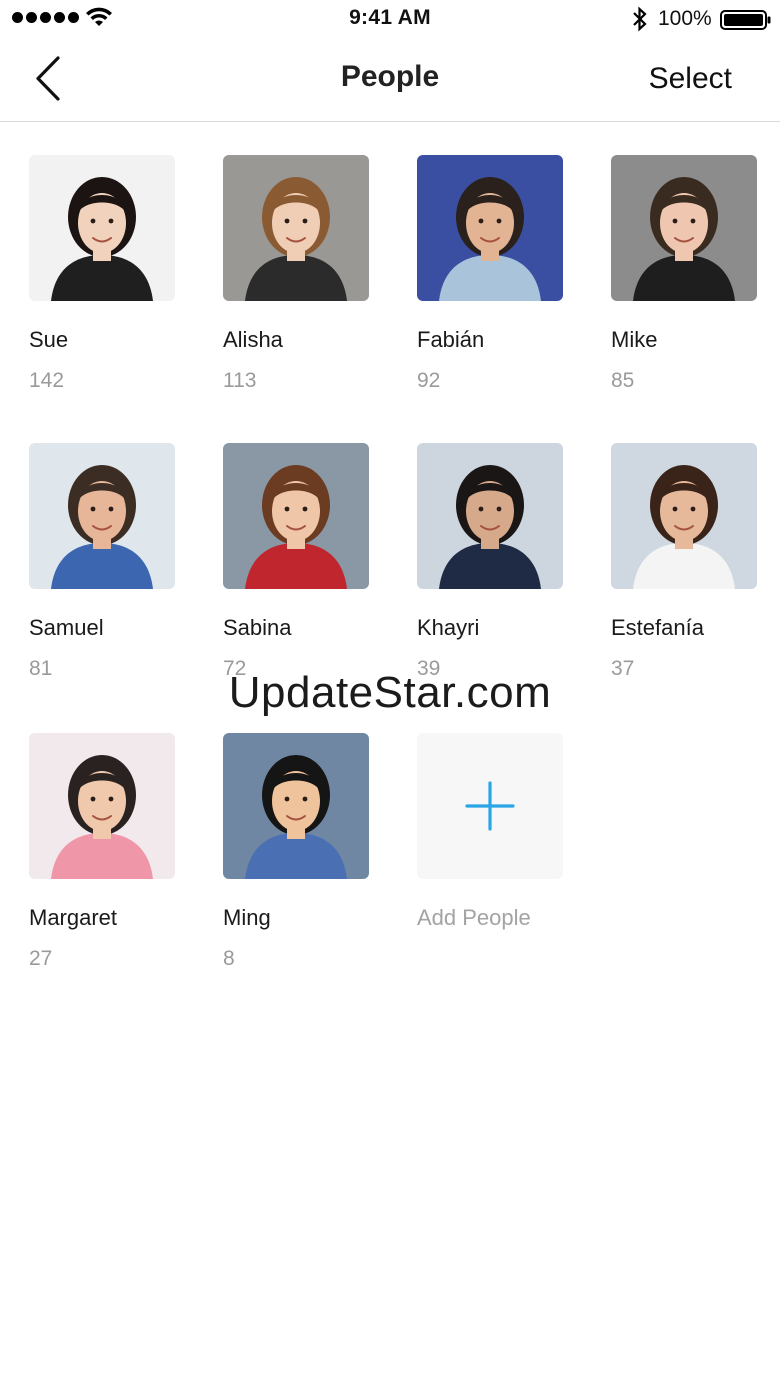 The width and height of the screenshot is (780, 1387). Describe the element at coordinates (685, 18) in the screenshot. I see `battery-percentage: 100%` at that location.